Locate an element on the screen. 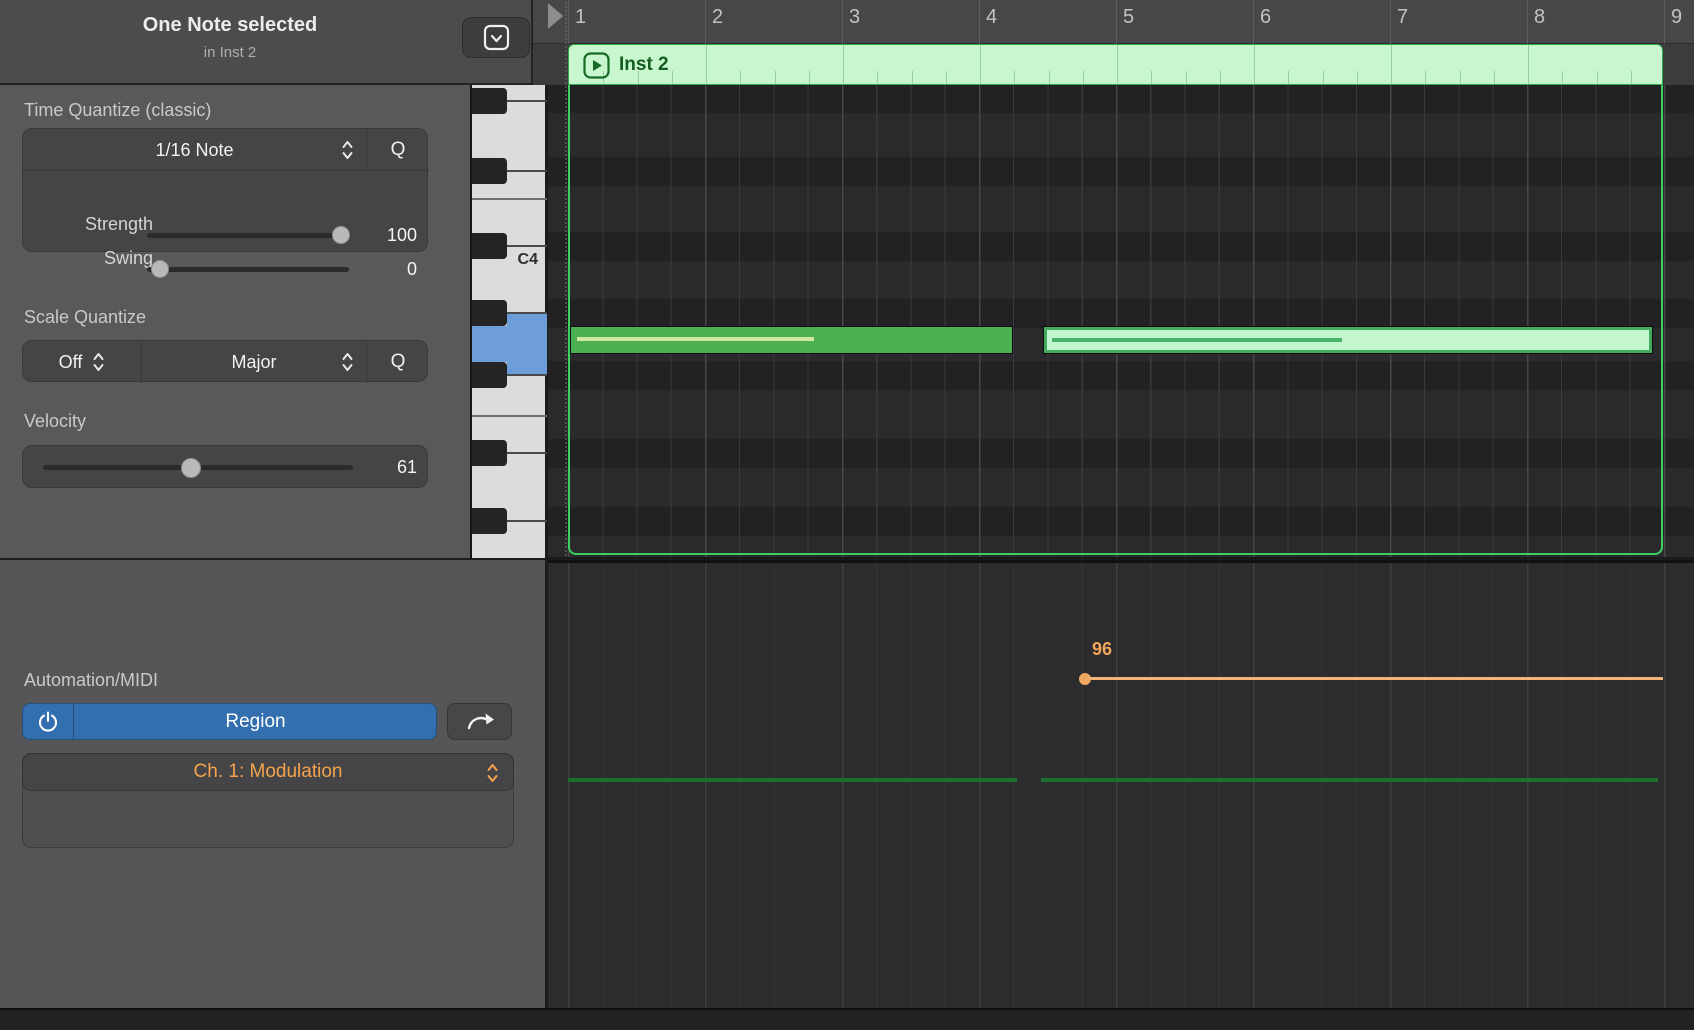  quantize-value: 1/16 Note is located at coordinates (194, 149).